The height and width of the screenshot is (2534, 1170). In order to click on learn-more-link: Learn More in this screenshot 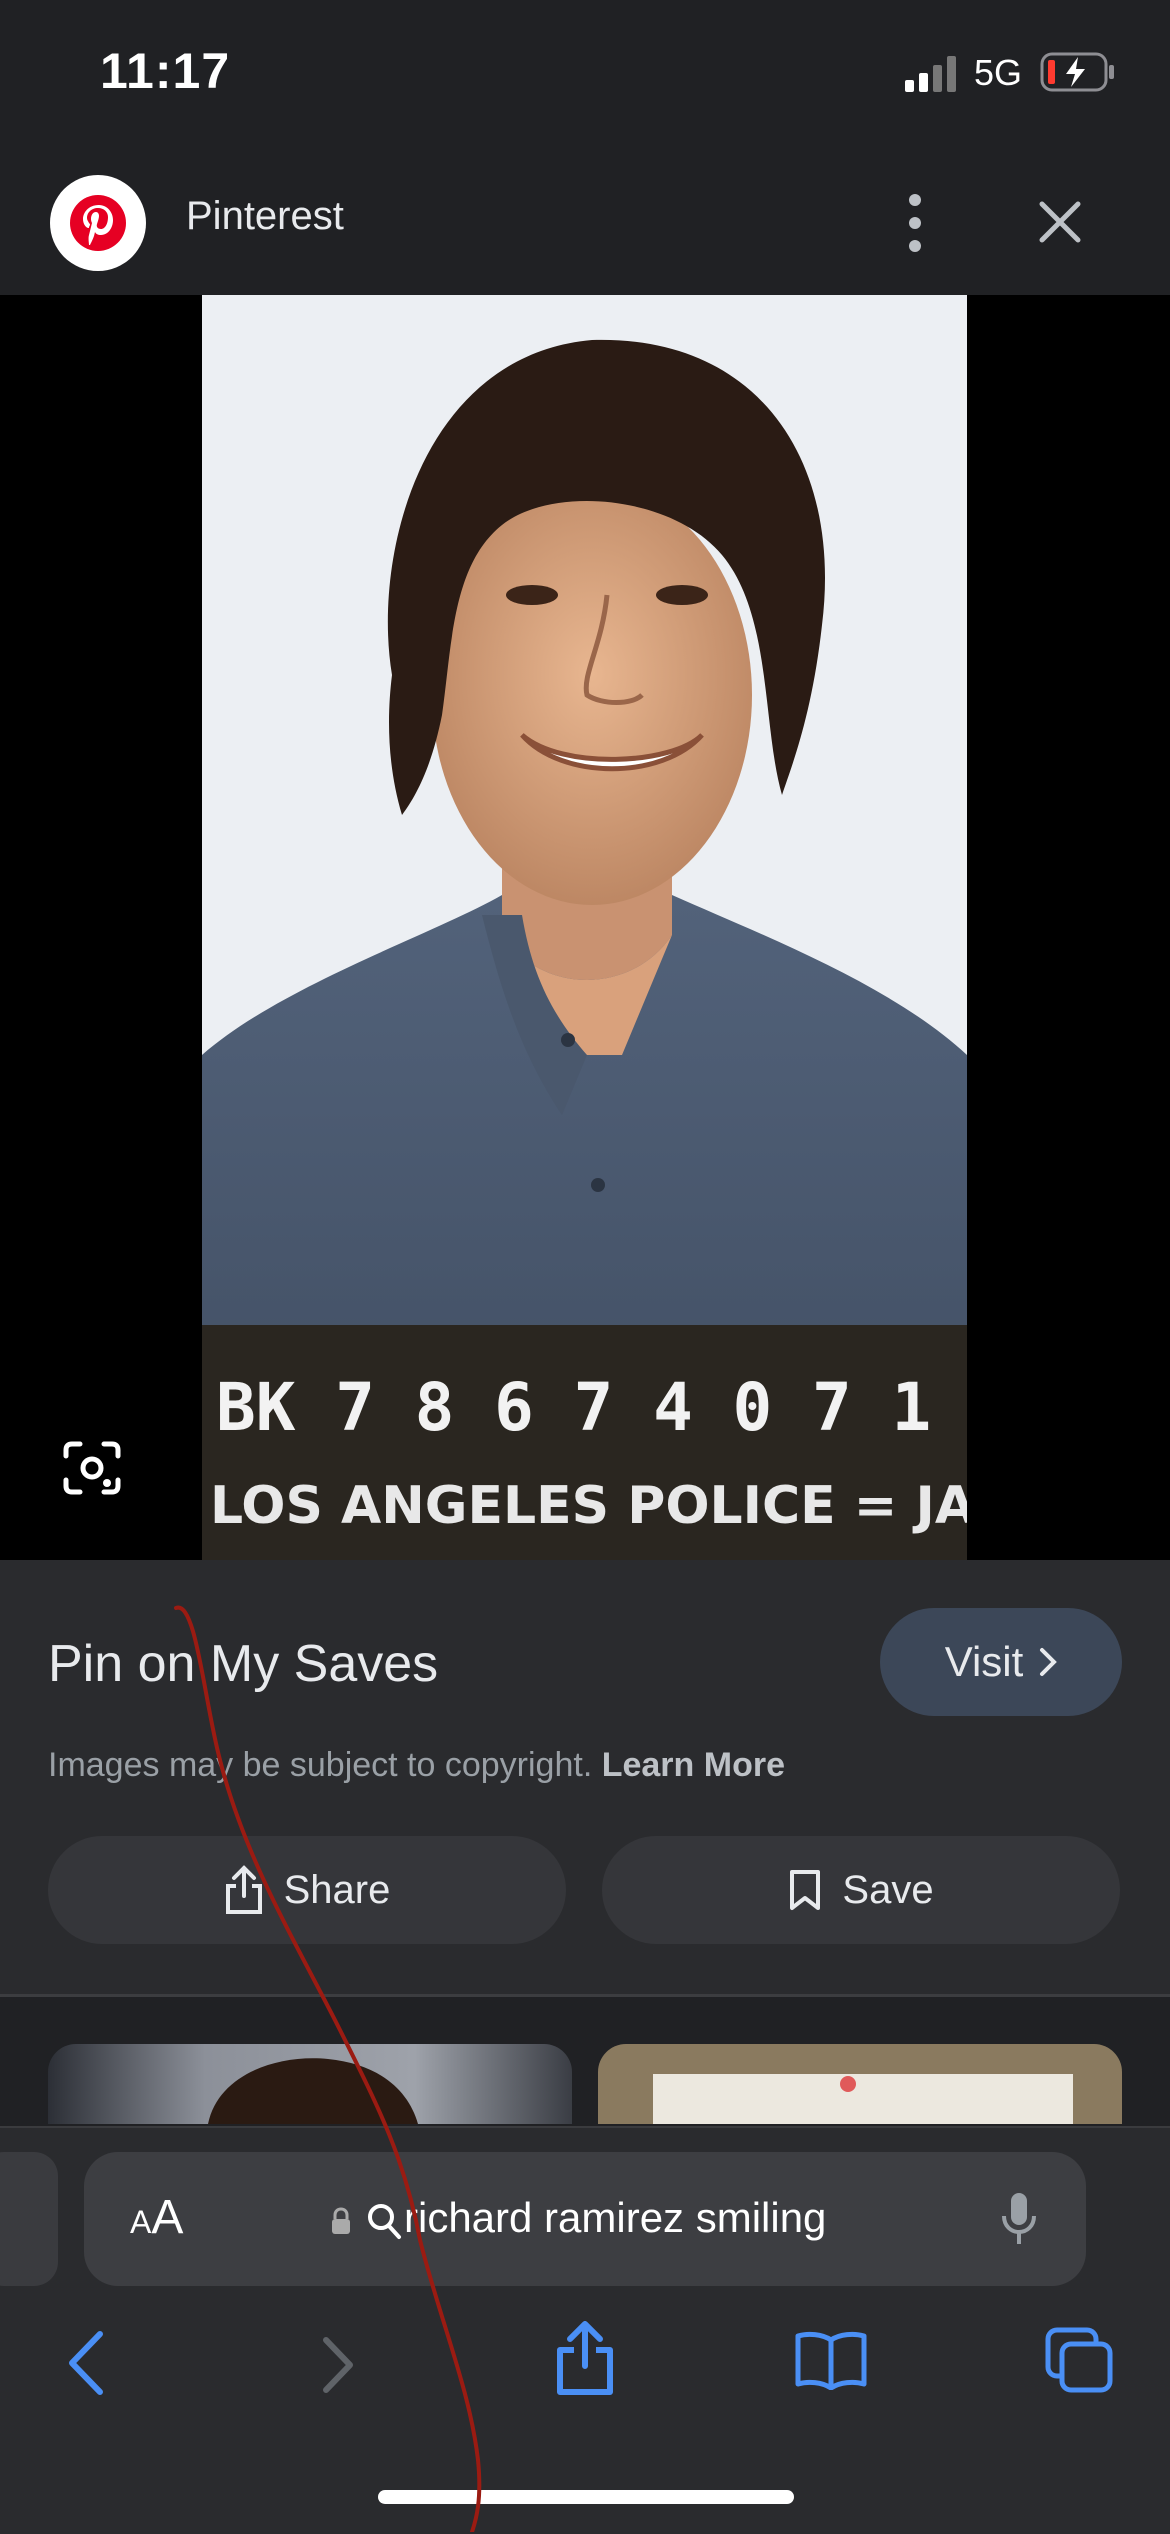, I will do `click(693, 1765)`.